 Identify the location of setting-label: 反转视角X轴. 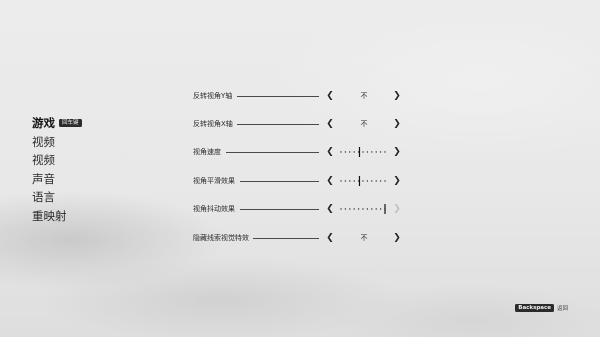
(213, 124).